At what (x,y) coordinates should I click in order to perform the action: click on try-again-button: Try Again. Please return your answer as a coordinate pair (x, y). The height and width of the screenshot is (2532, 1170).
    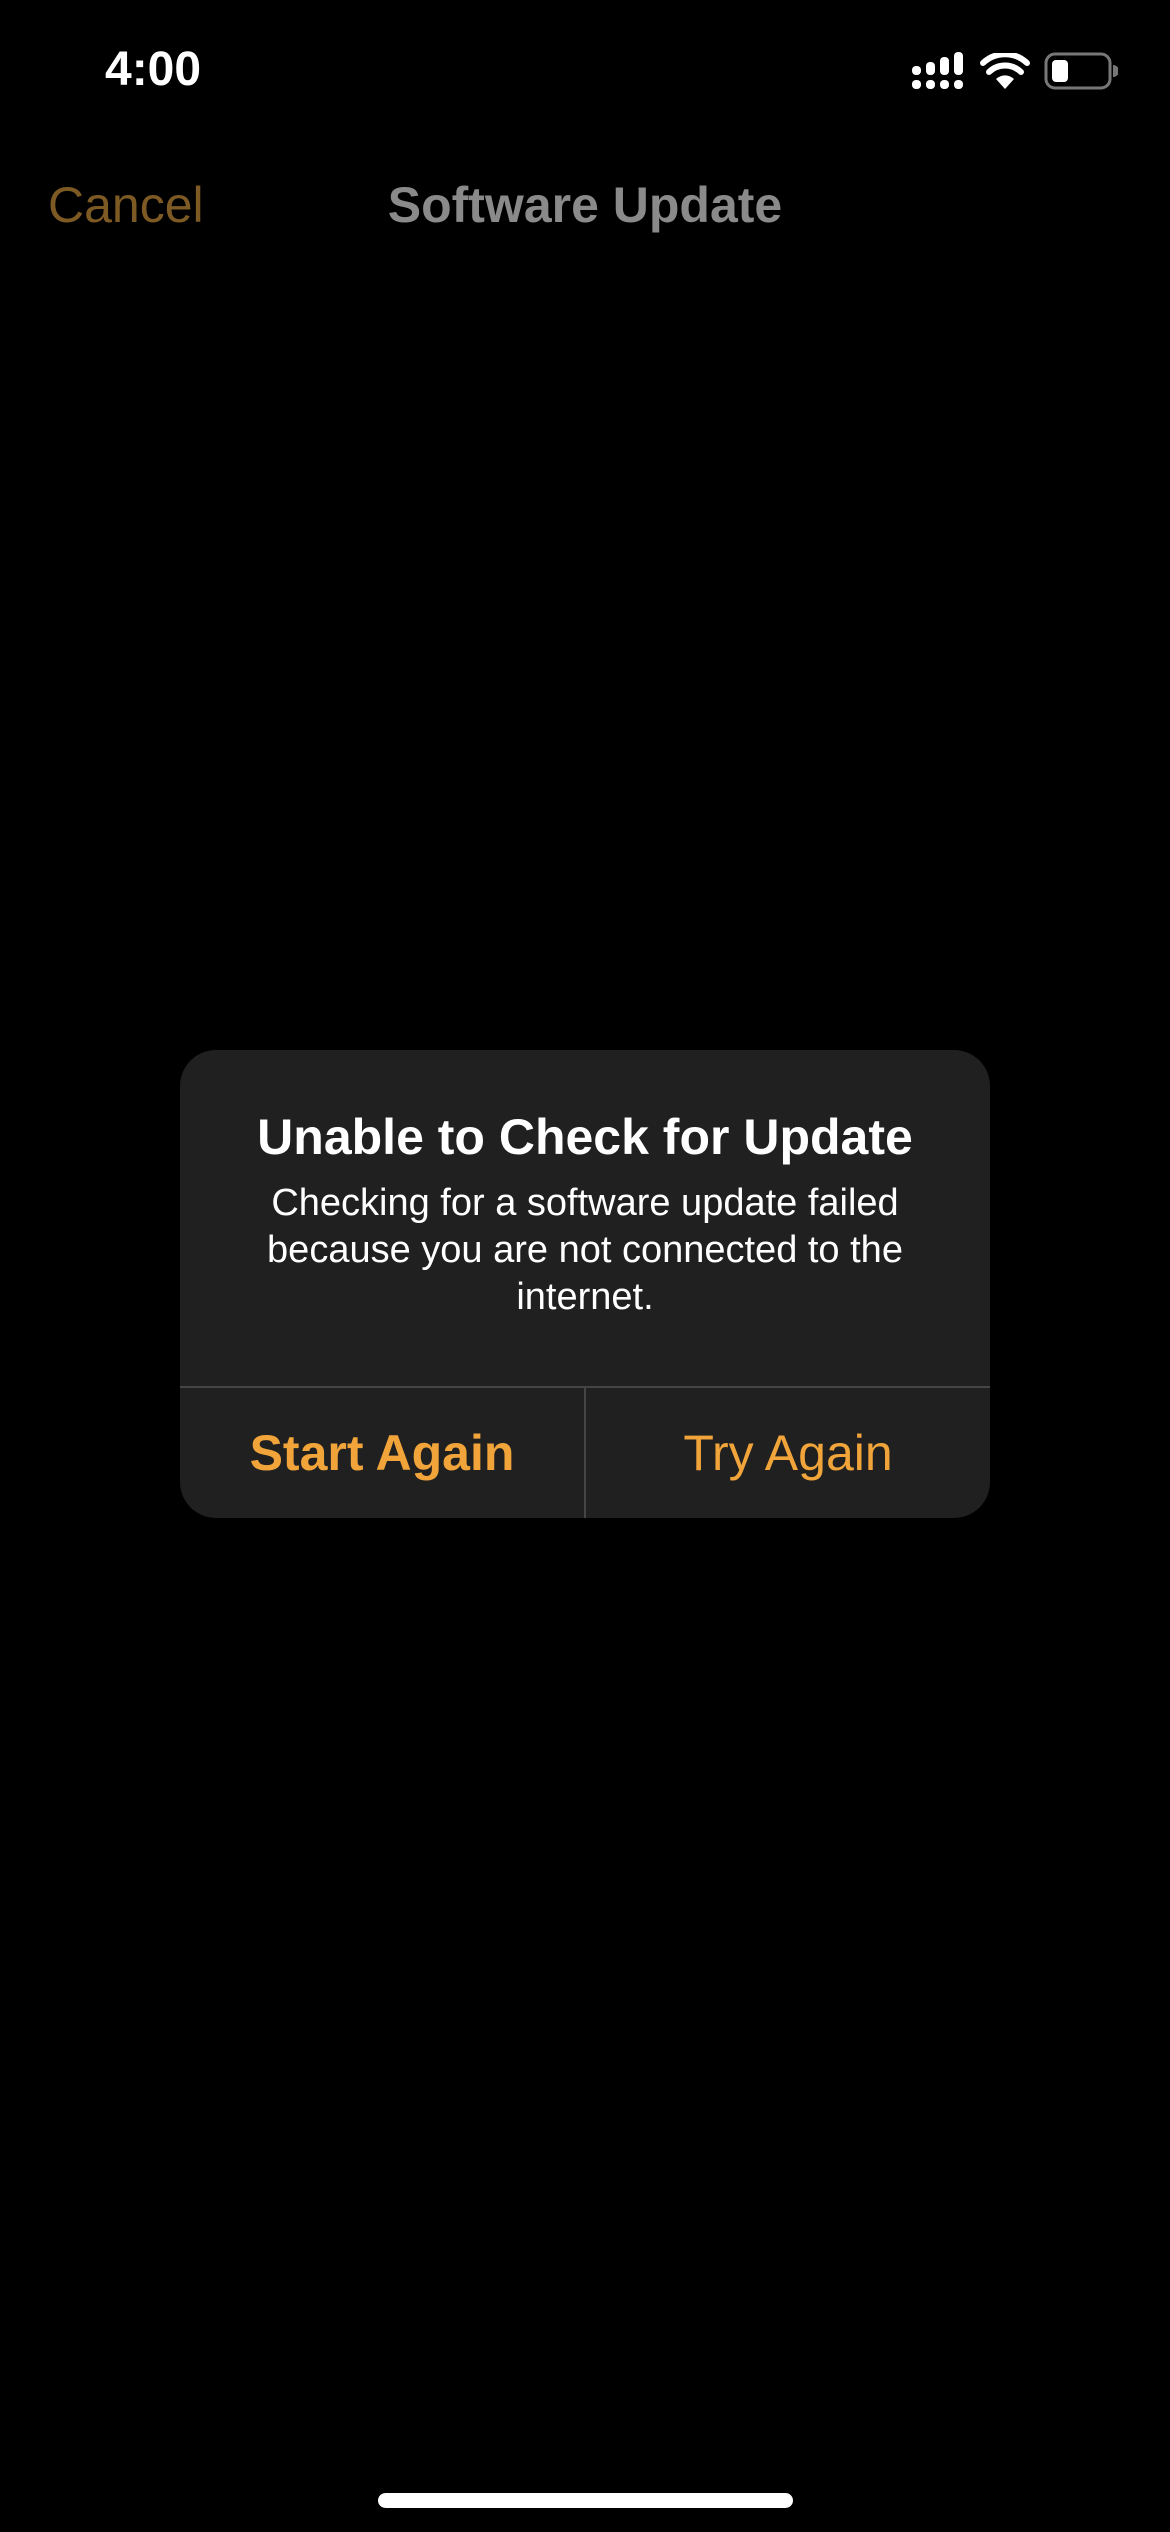
    Looking at the image, I should click on (788, 1453).